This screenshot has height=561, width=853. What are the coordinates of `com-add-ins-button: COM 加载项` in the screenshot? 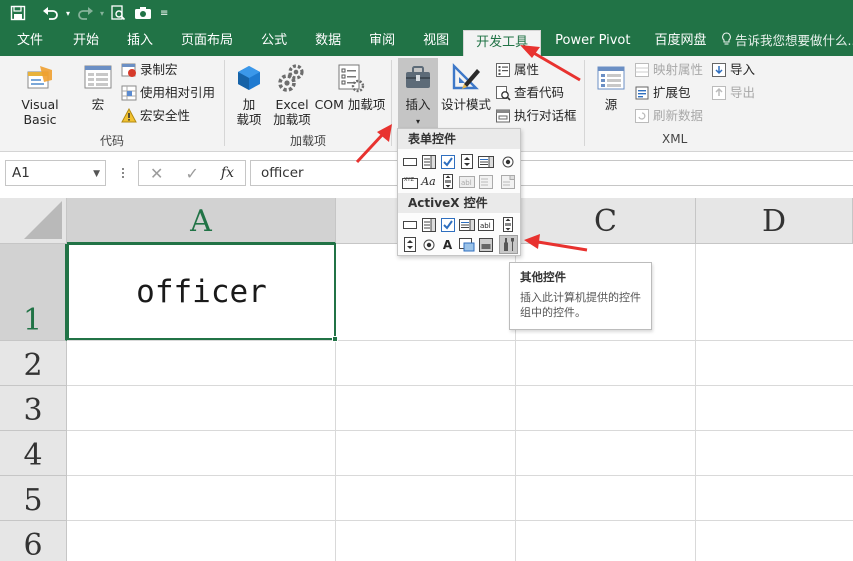 It's located at (350, 87).